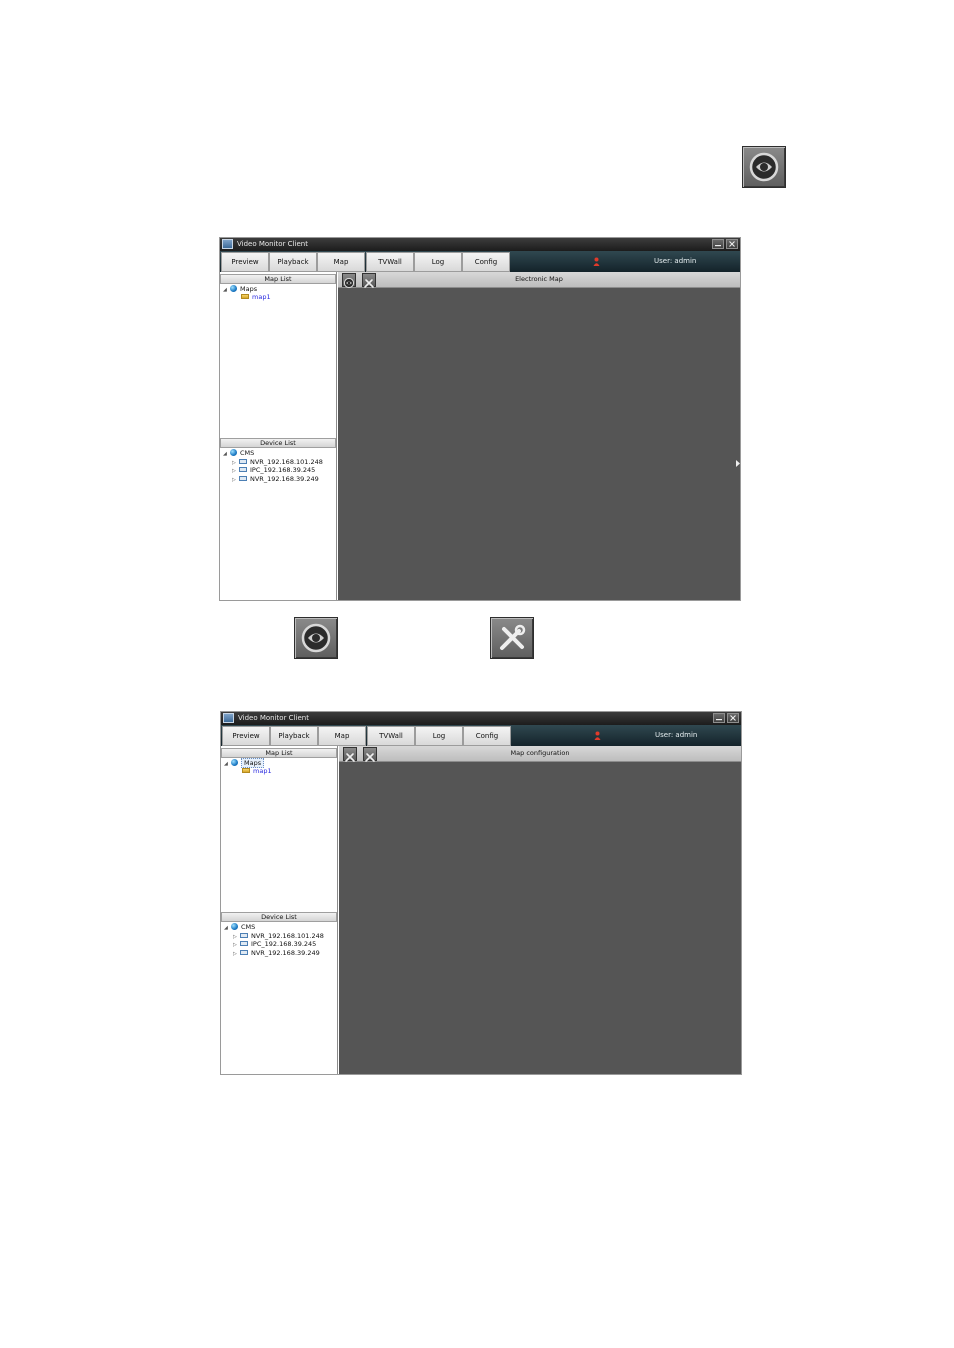 This screenshot has width=954, height=1348. What do you see at coordinates (539, 436) in the screenshot?
I see `map-workspace: Electronic Map` at bounding box center [539, 436].